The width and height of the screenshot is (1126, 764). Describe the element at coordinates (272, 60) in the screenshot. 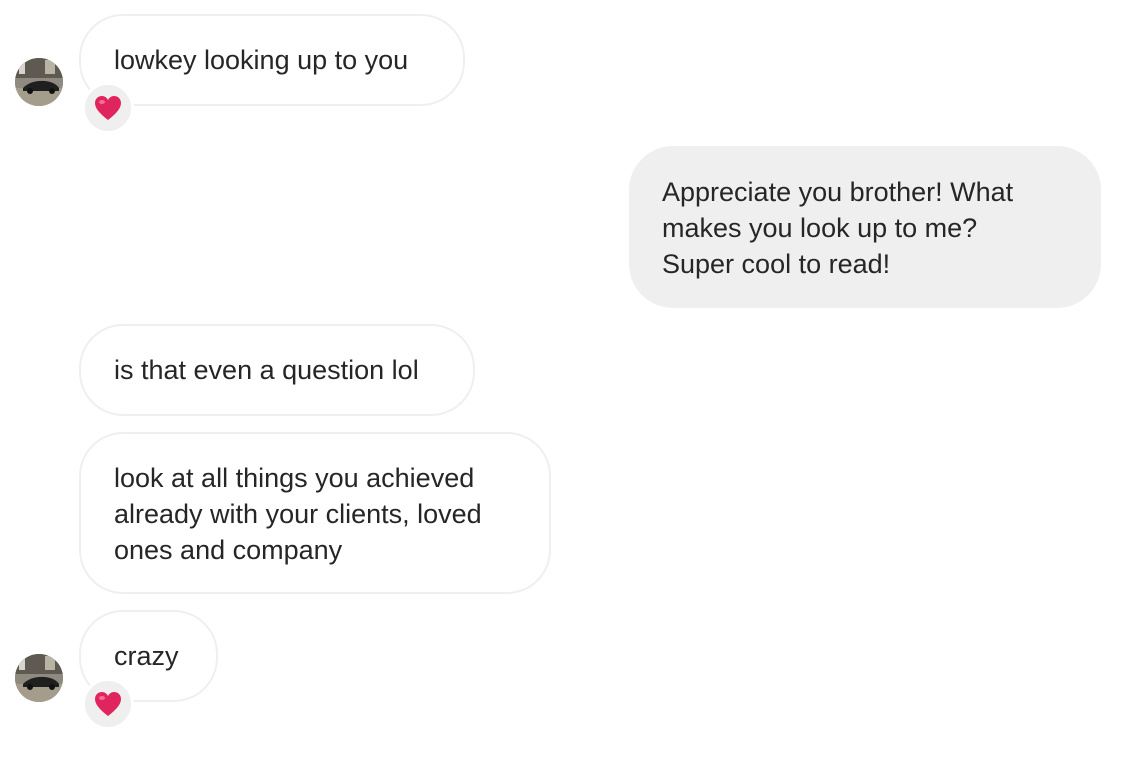

I see `message-bubble-incoming: lowkey looking up to you` at that location.